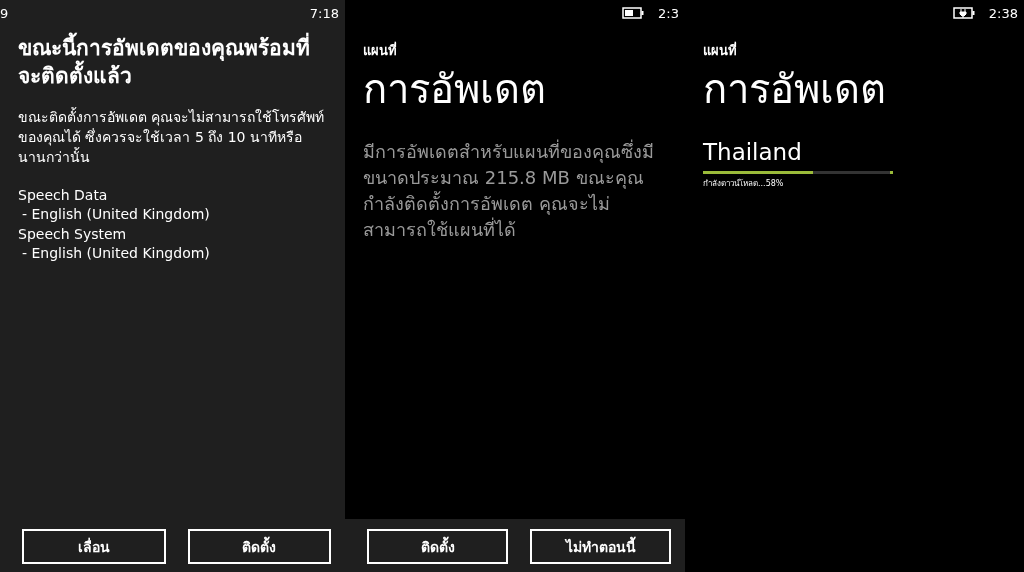 This screenshot has width=1024, height=572. I want to click on status-time: 7:18, so click(324, 13).